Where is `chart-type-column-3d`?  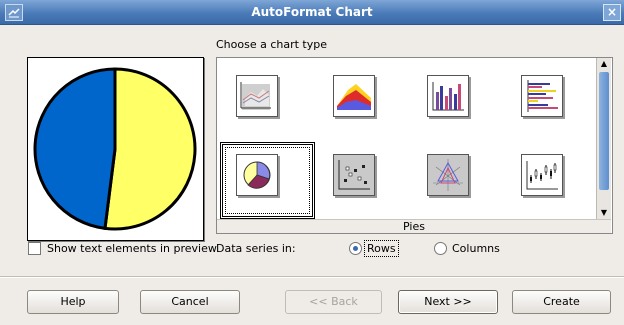
chart-type-column-3d is located at coordinates (448, 96).